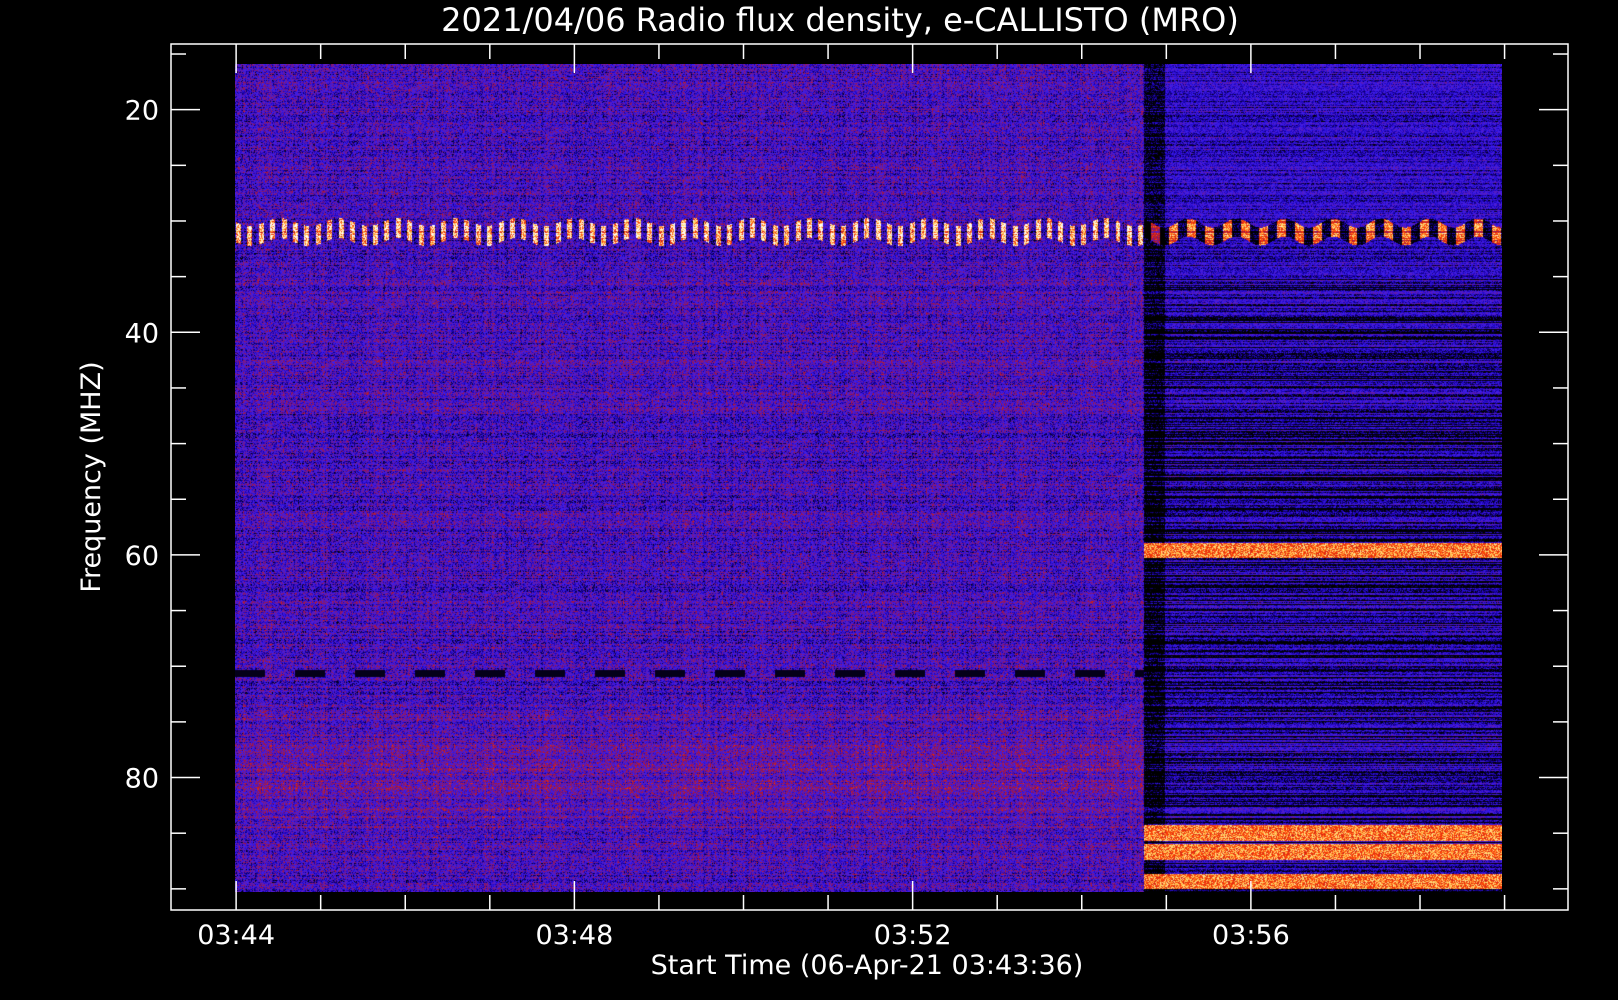 The image size is (1618, 1000). I want to click on x-tick-label: 03:56, so click(1251, 935).